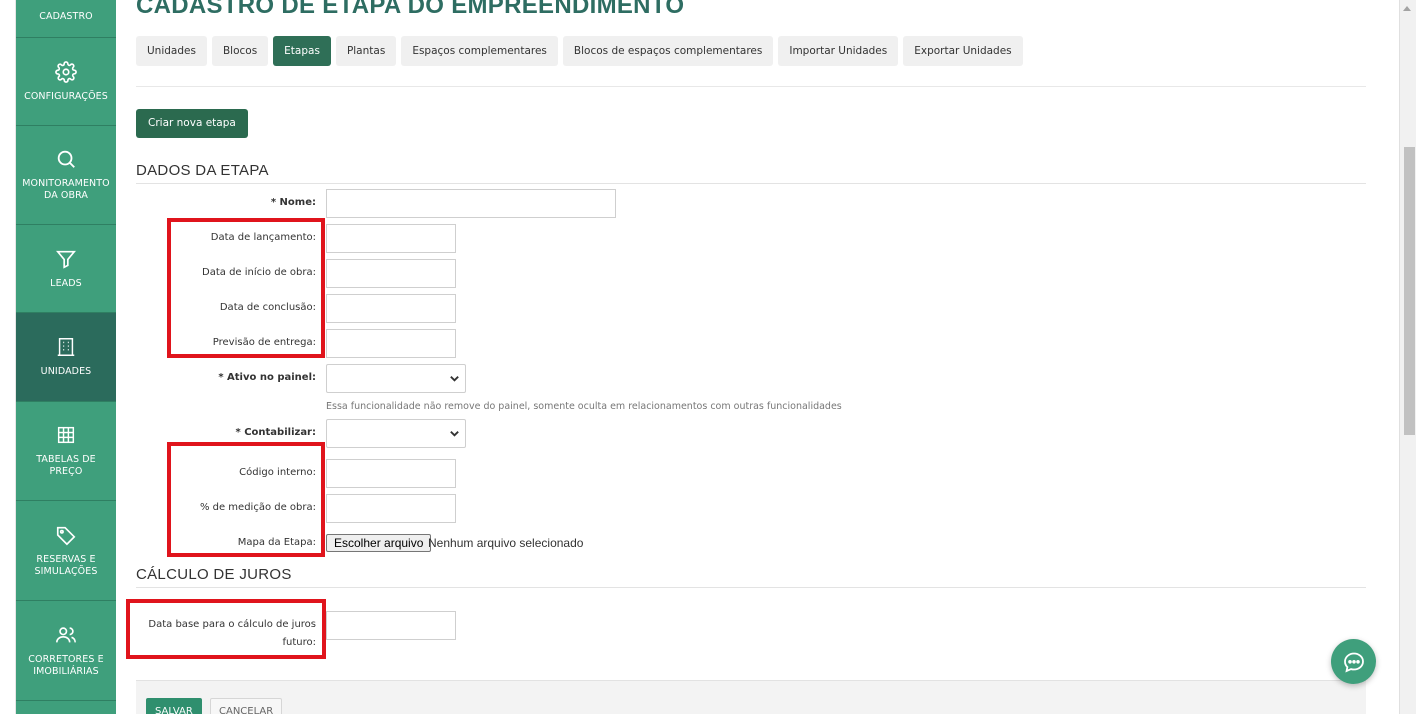 Image resolution: width=1416 pixels, height=714 pixels. What do you see at coordinates (410, 9) in the screenshot?
I see `page-title: CADASTRO DE ETAPA DO EMPREENDIMENTO` at bounding box center [410, 9].